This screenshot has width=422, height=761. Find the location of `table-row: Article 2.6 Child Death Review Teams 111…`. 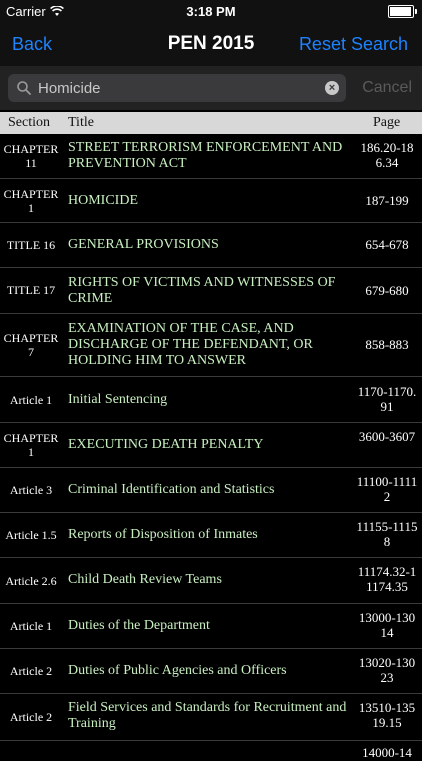

table-row: Article 2.6 Child Death Review Teams 111… is located at coordinates (211, 581).